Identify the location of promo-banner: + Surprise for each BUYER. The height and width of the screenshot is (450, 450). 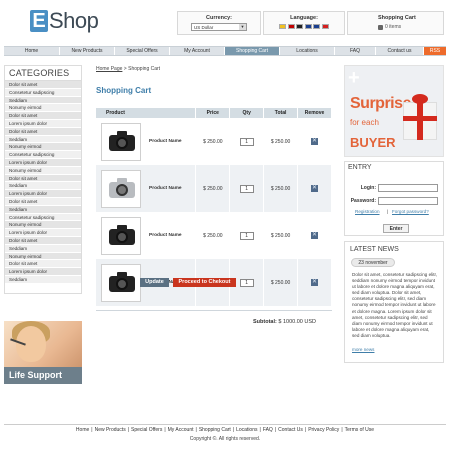
(394, 111).